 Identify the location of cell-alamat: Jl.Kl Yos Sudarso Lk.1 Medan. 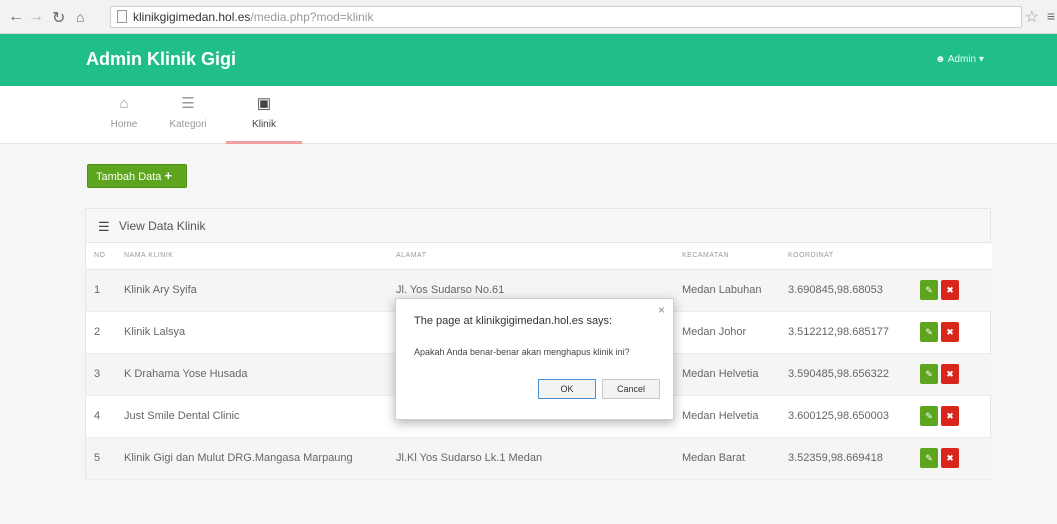
(531, 458).